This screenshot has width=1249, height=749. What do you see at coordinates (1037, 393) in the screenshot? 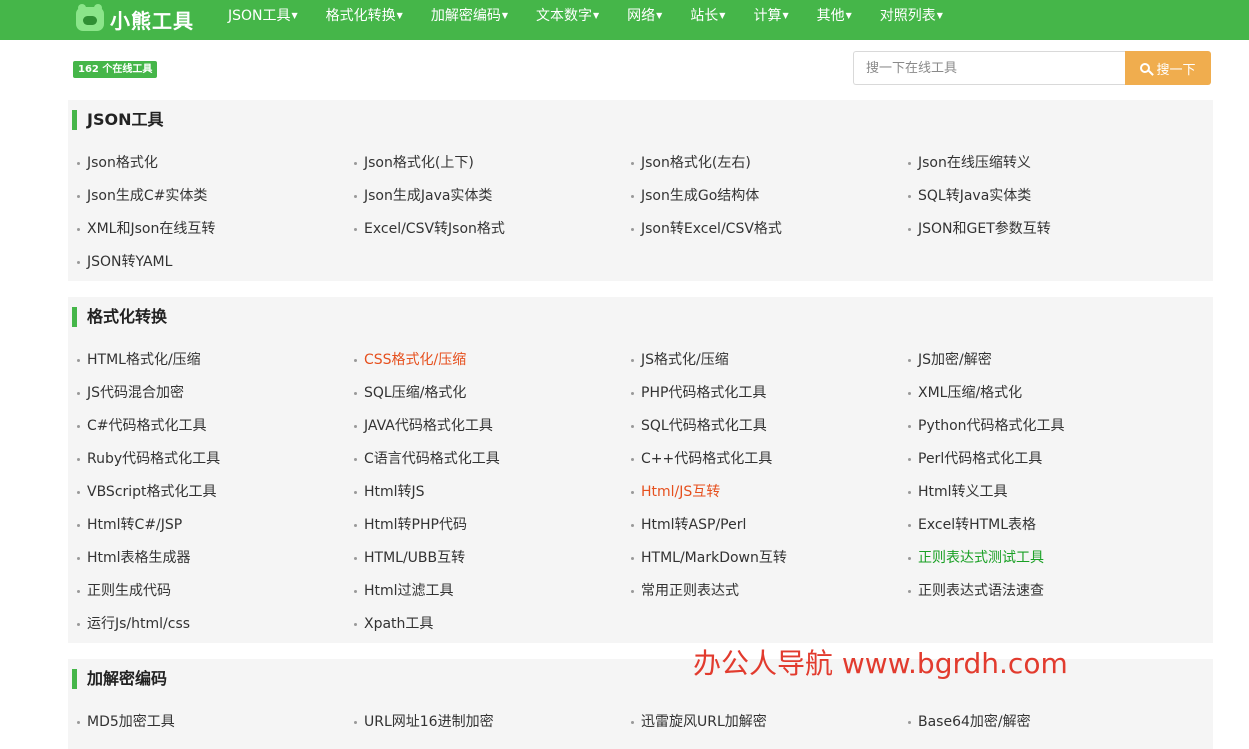
I see `tool-link: XML压缩/格式化` at bounding box center [1037, 393].